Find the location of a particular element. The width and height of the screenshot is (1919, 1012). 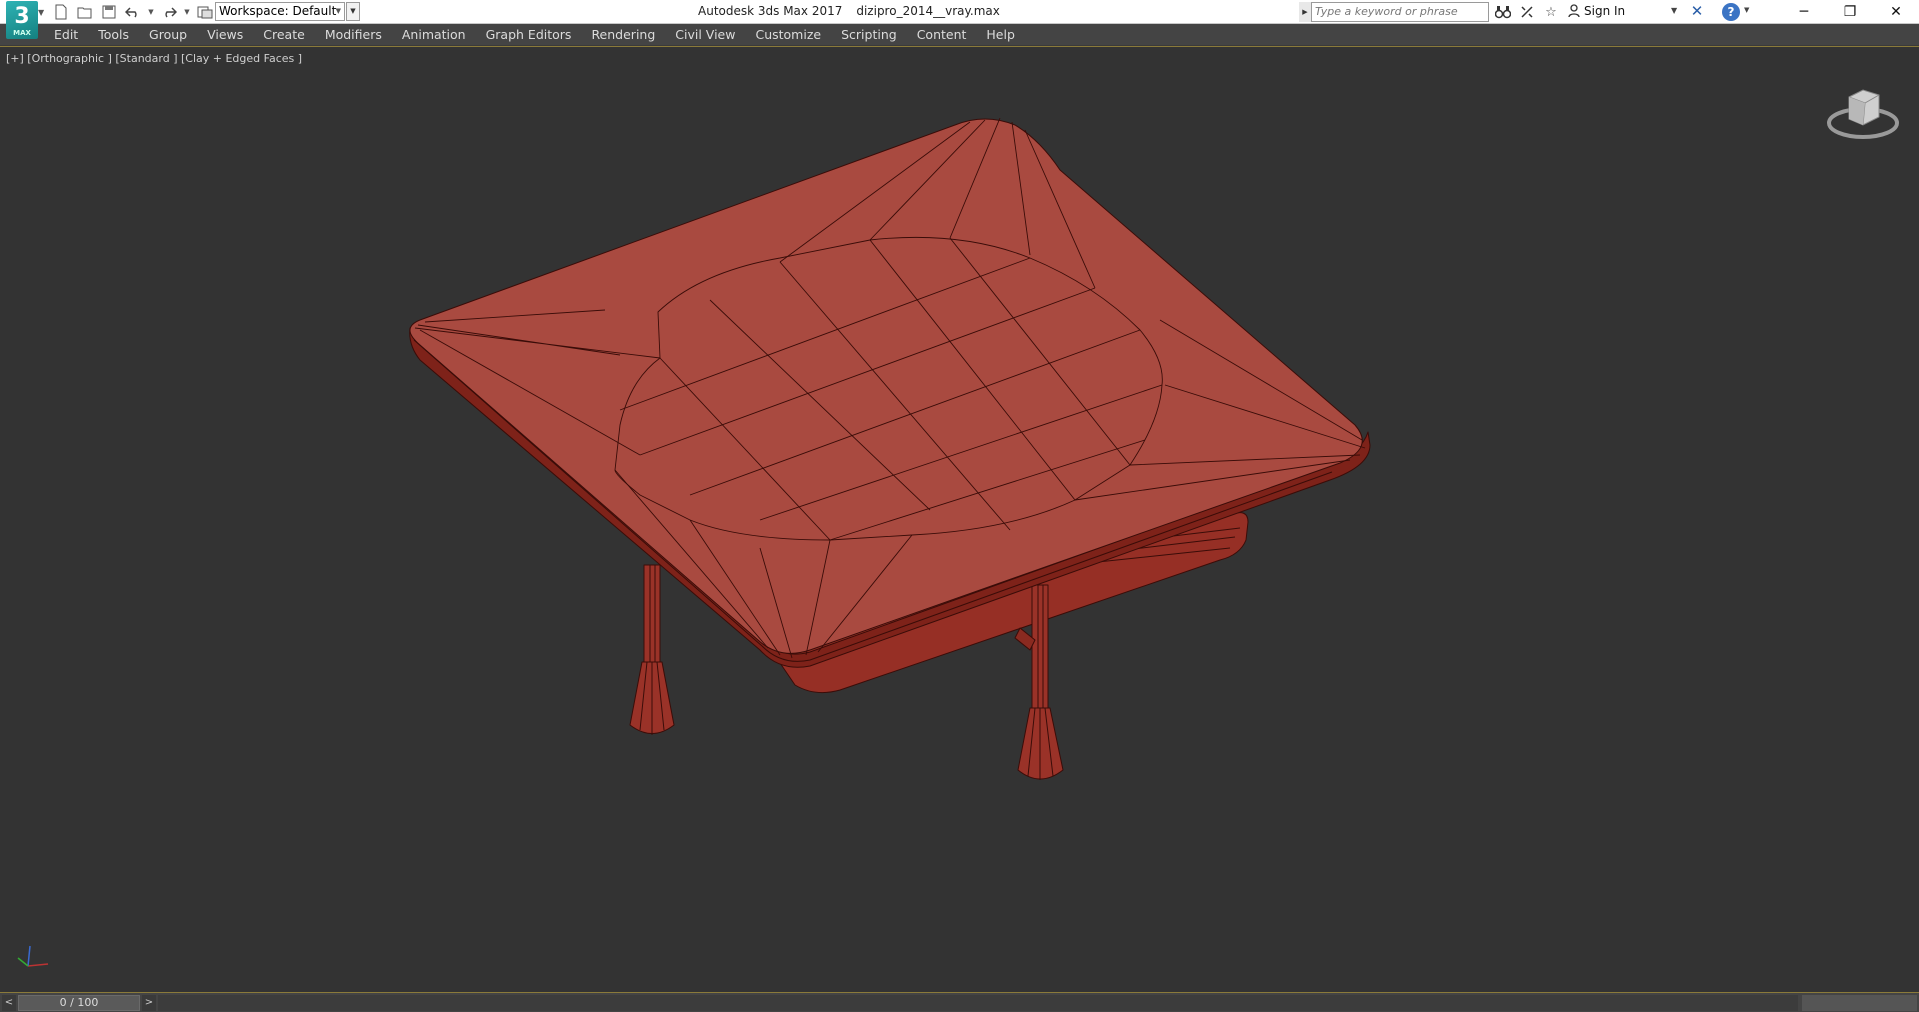

menu-item-civil-view: Civil View is located at coordinates (705, 35).